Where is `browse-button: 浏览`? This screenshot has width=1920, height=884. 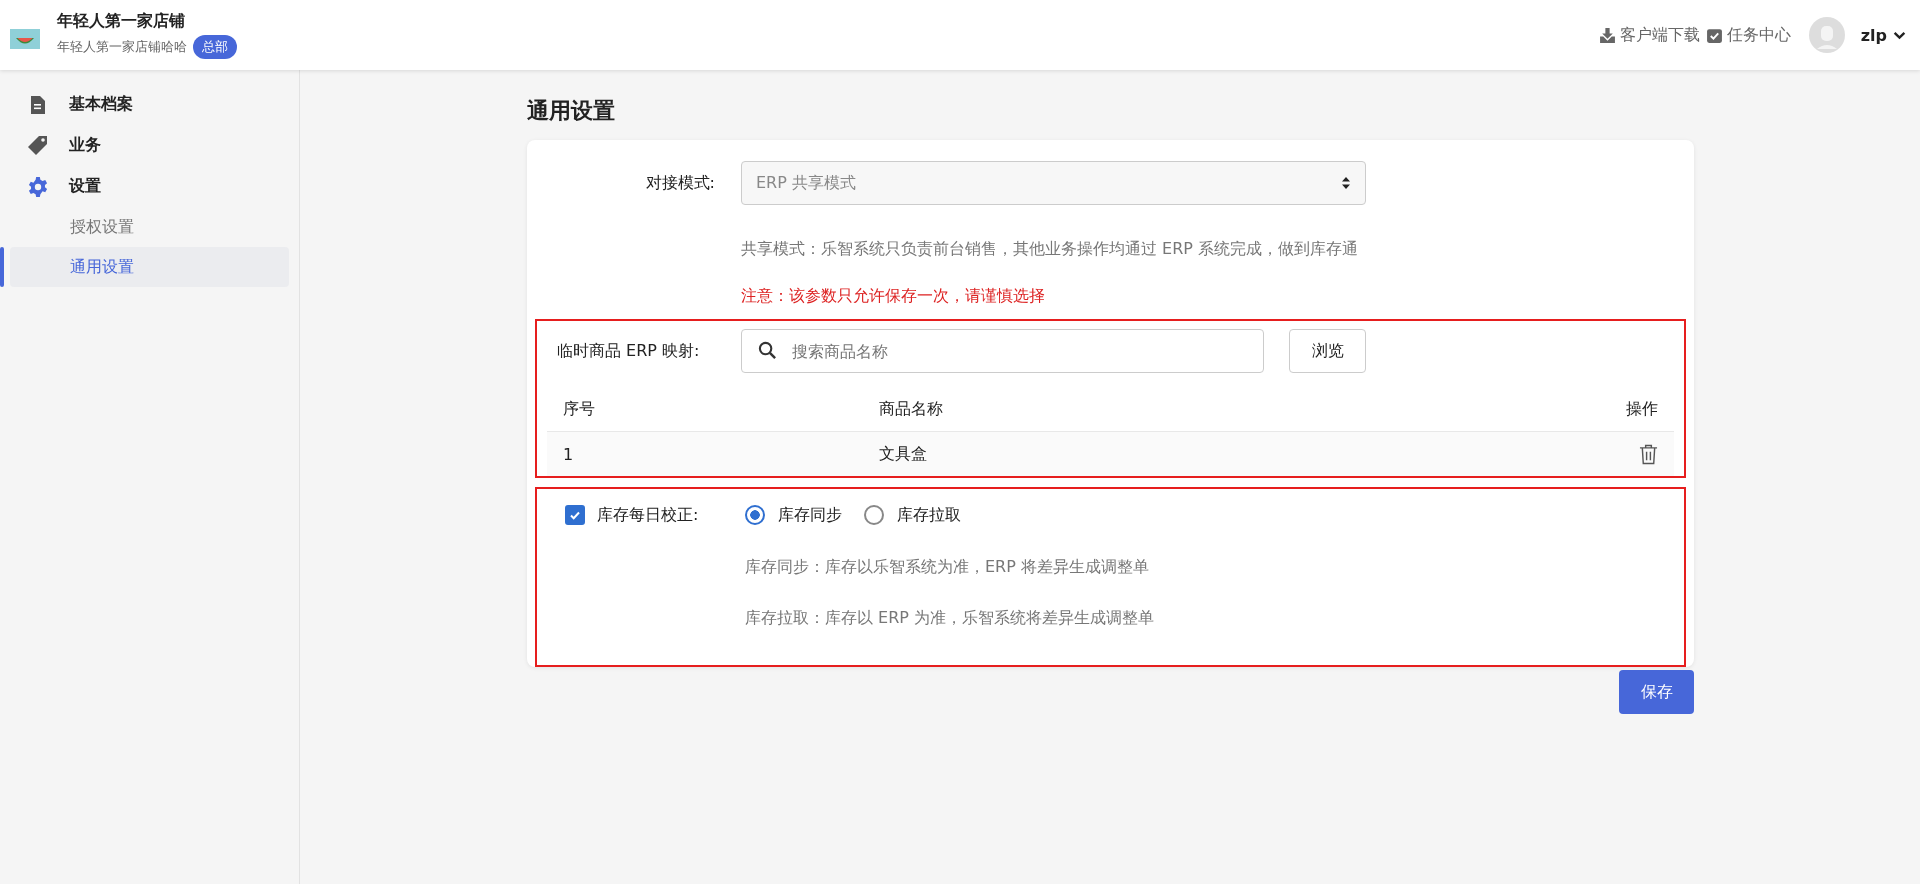 browse-button: 浏览 is located at coordinates (1327, 351).